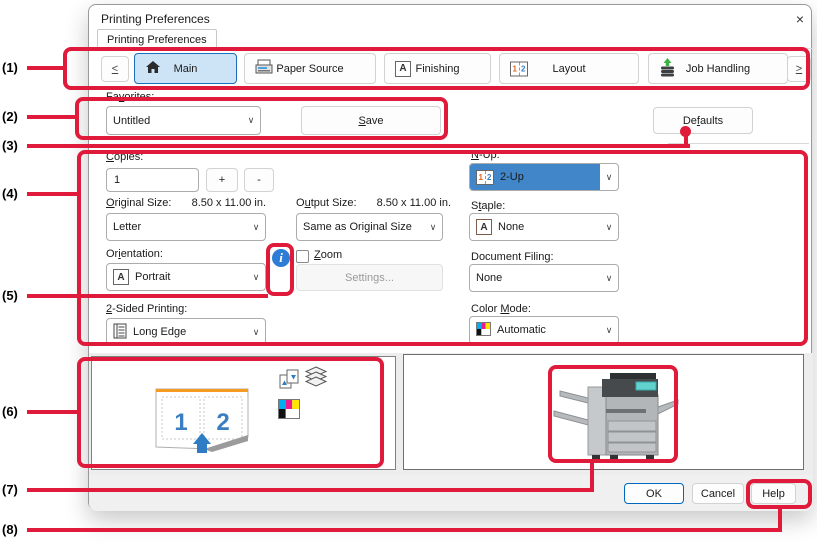  I want to click on staple-none-icon: A, so click(484, 227).